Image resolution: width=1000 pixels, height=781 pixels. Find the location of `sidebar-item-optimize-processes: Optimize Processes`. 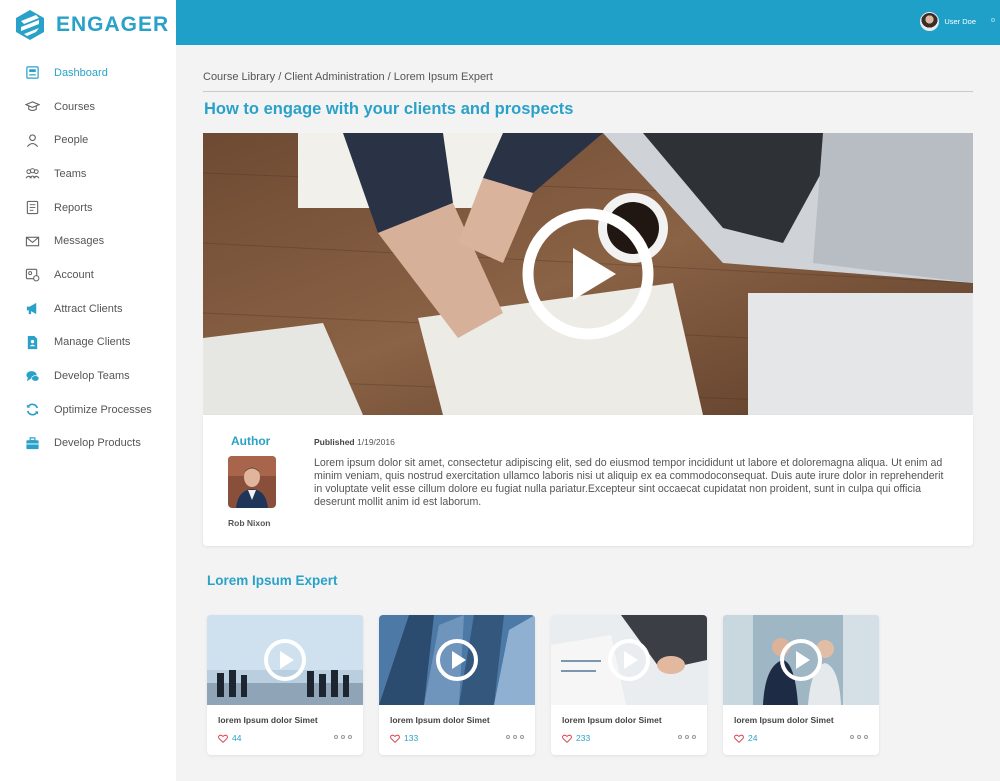

sidebar-item-optimize-processes: Optimize Processes is located at coordinates (88, 410).